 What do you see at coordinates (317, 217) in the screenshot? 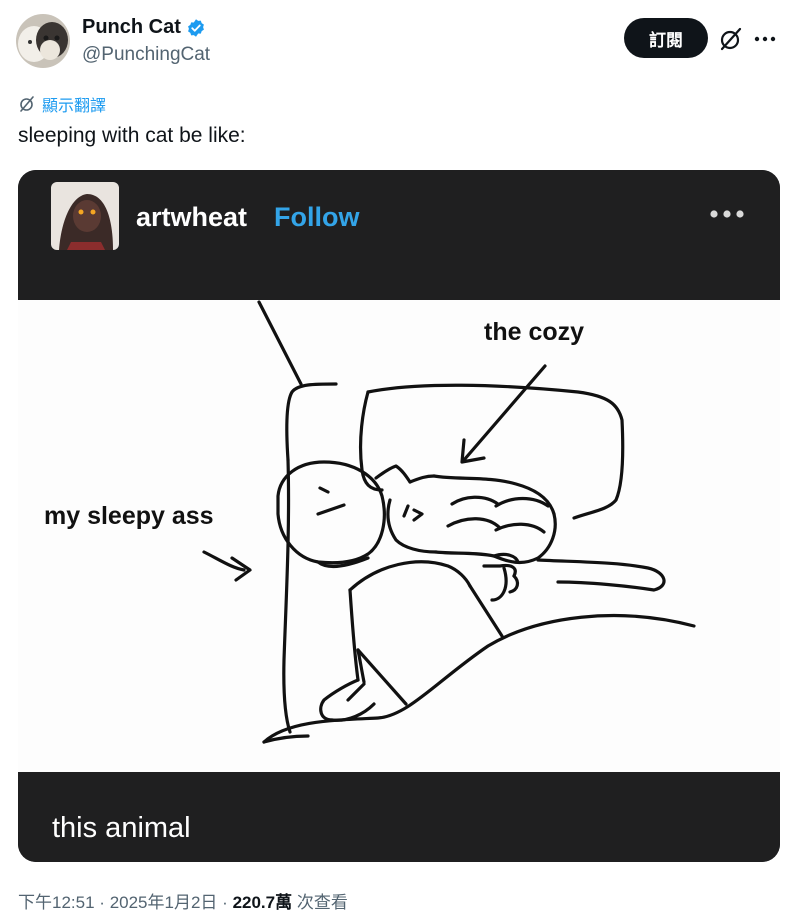
I see `media-follow-label: Follow` at bounding box center [317, 217].